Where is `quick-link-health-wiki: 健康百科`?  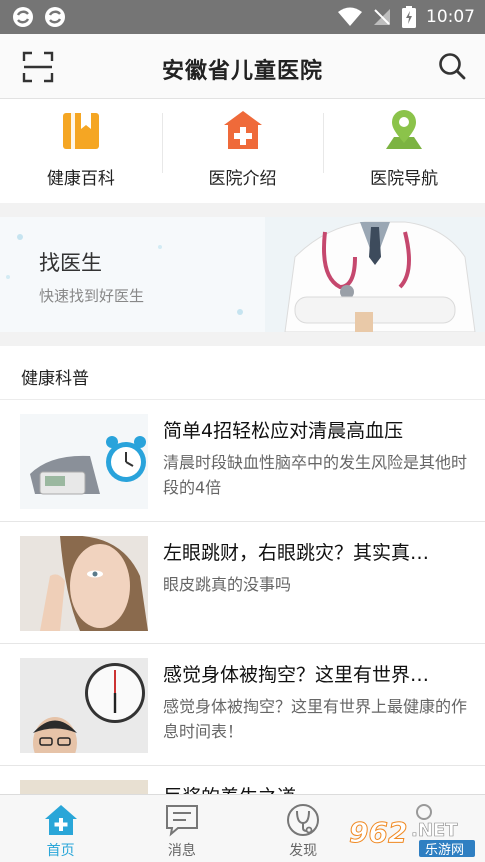
quick-link-health-wiki: 健康百科 is located at coordinates (81, 151).